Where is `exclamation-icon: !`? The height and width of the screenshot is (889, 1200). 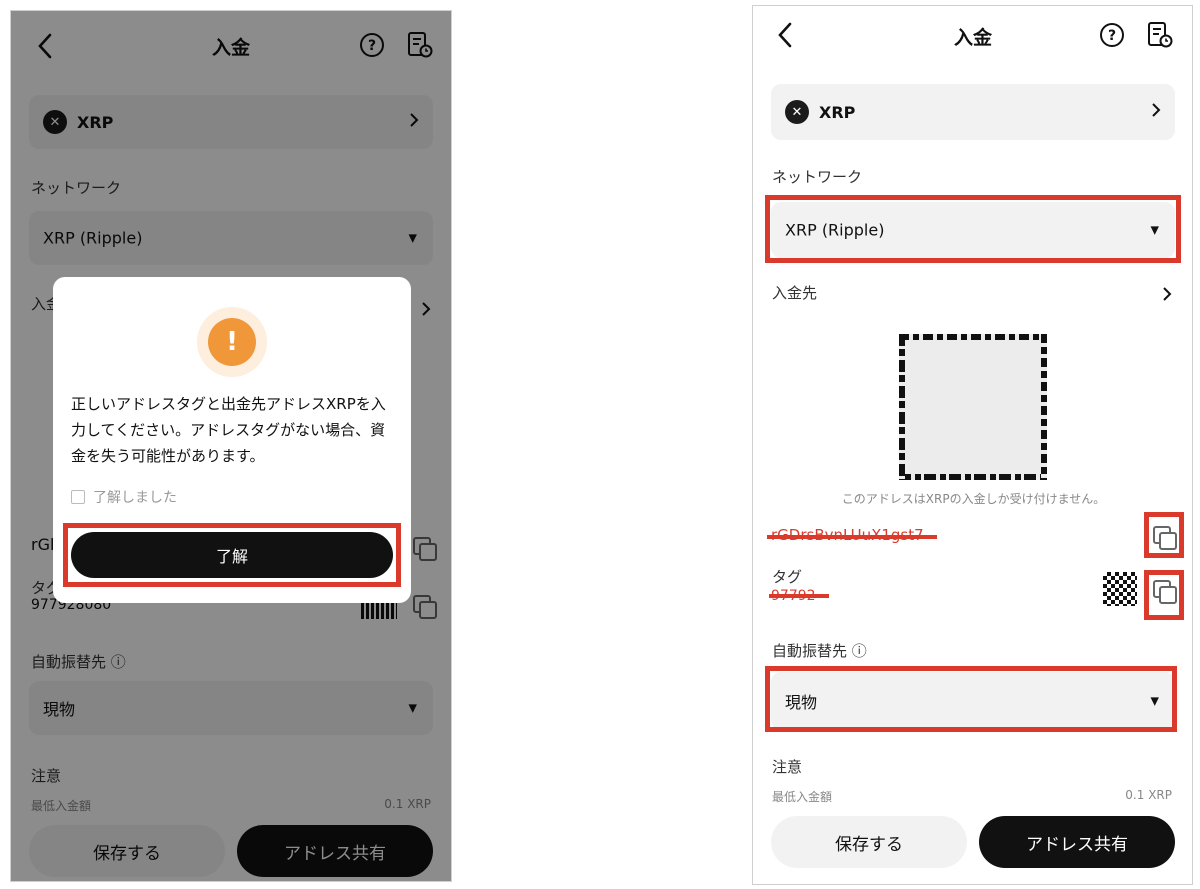 exclamation-icon: ! is located at coordinates (232, 342).